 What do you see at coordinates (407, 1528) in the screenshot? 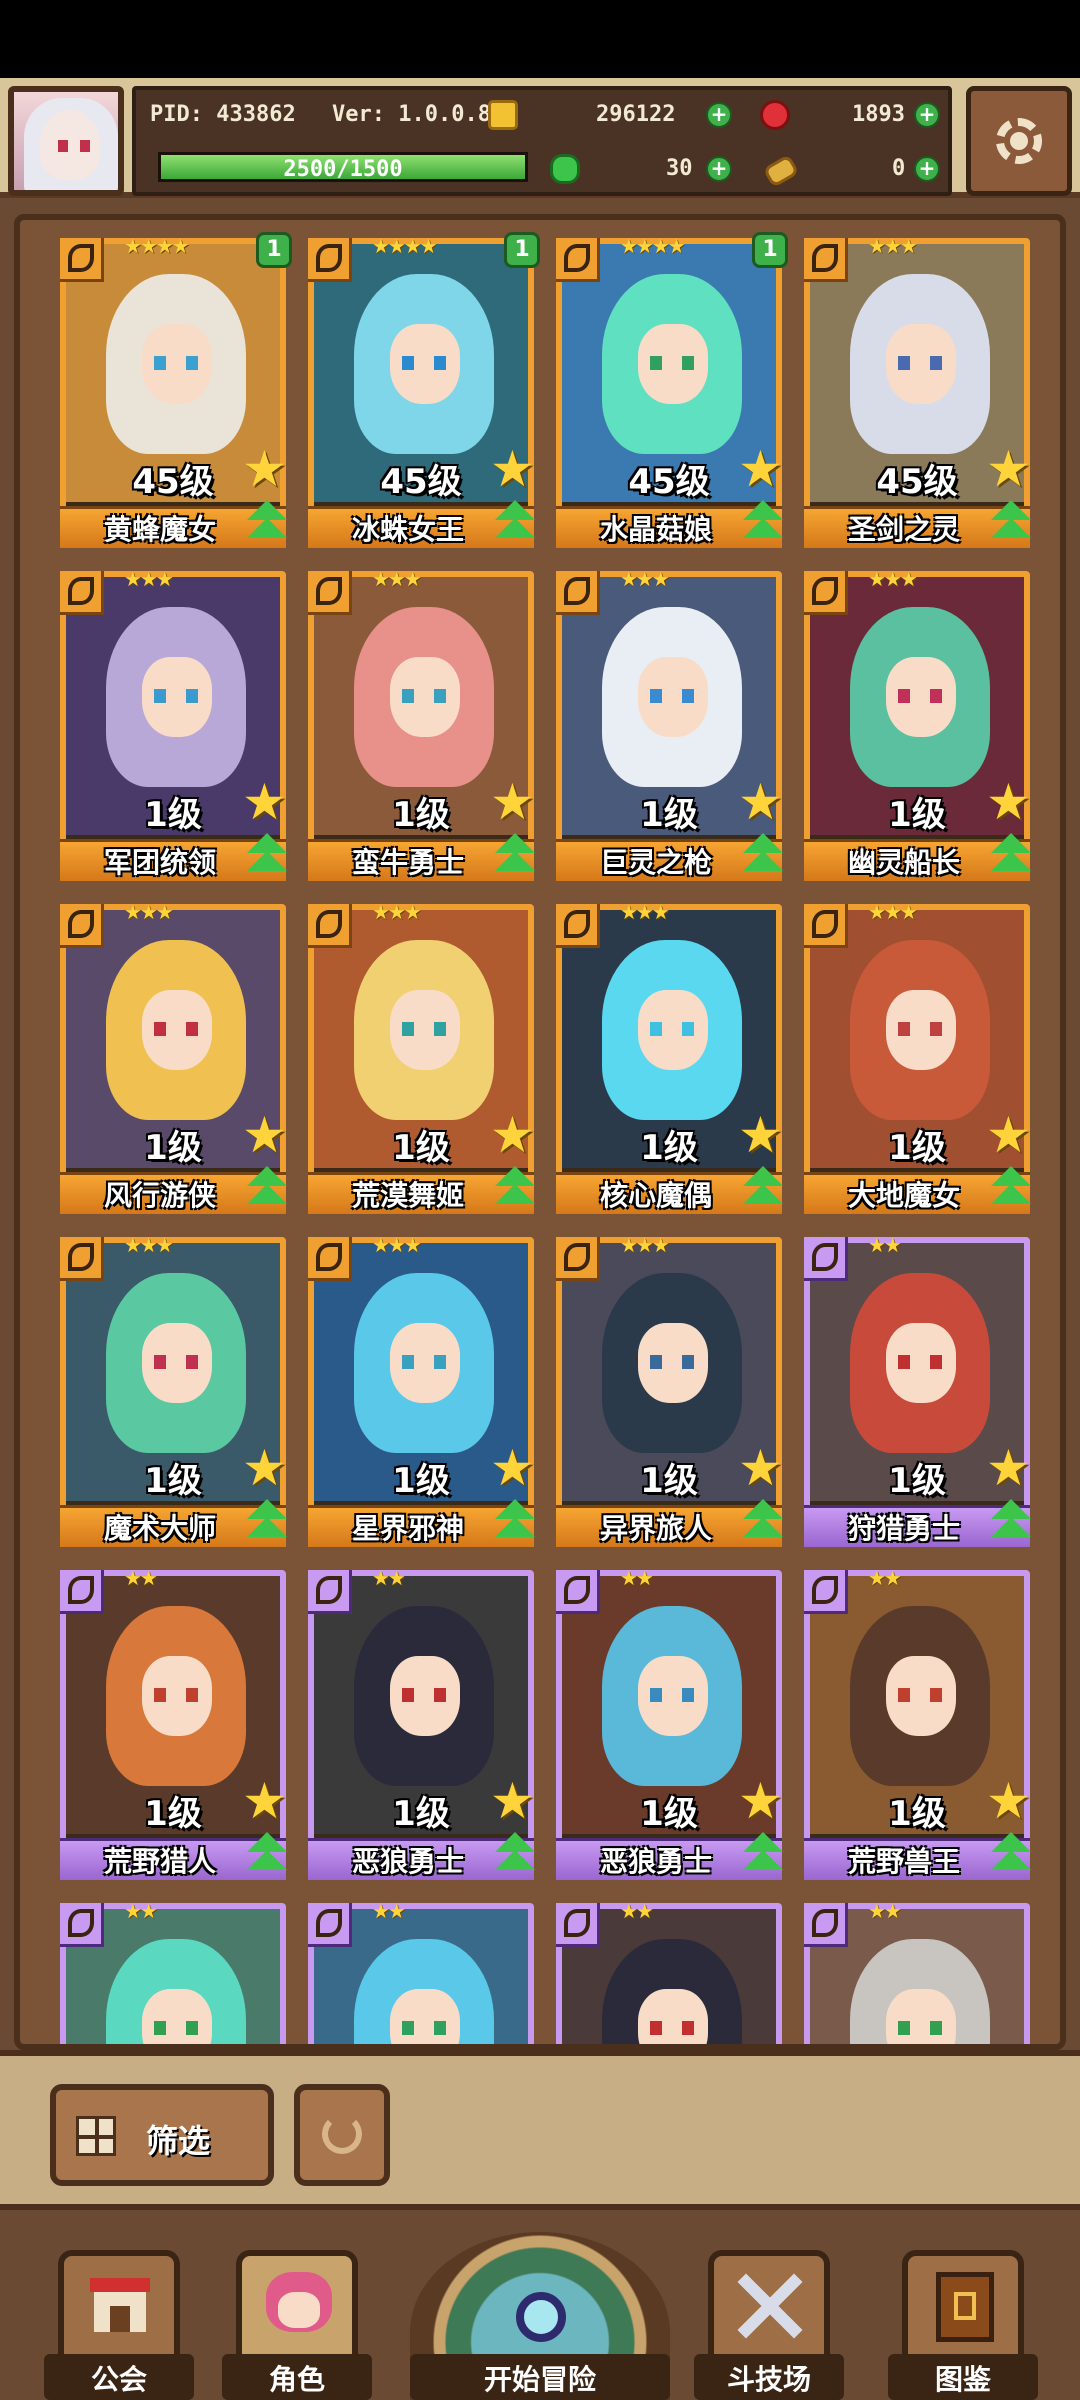
I see `character-name: 星界邪神` at bounding box center [407, 1528].